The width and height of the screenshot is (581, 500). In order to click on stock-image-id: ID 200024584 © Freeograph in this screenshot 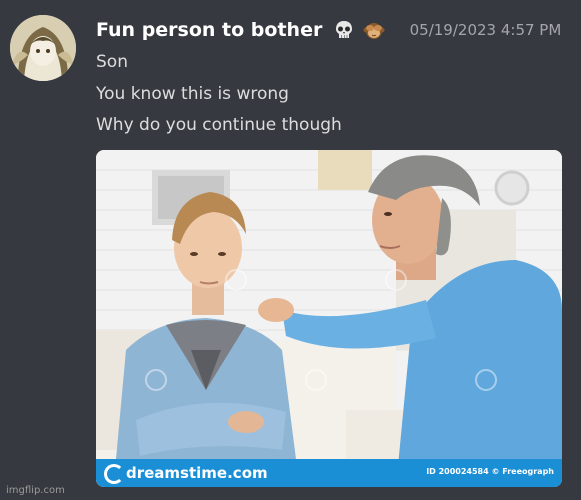, I will do `click(490, 471)`.